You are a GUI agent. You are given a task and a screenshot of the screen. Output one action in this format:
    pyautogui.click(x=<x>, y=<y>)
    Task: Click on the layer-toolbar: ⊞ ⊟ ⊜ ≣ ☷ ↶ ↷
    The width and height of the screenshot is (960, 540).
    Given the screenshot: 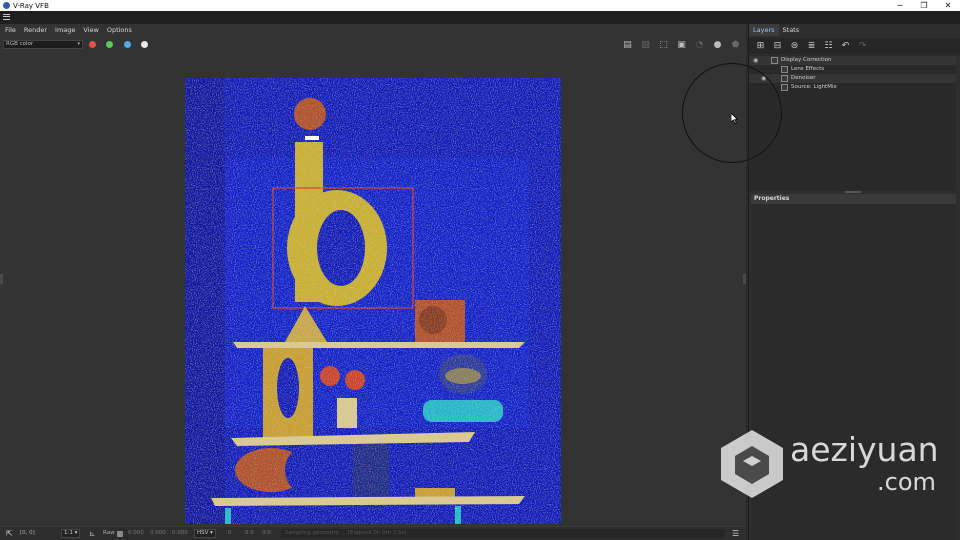 What is the action you would take?
    pyautogui.click(x=854, y=46)
    